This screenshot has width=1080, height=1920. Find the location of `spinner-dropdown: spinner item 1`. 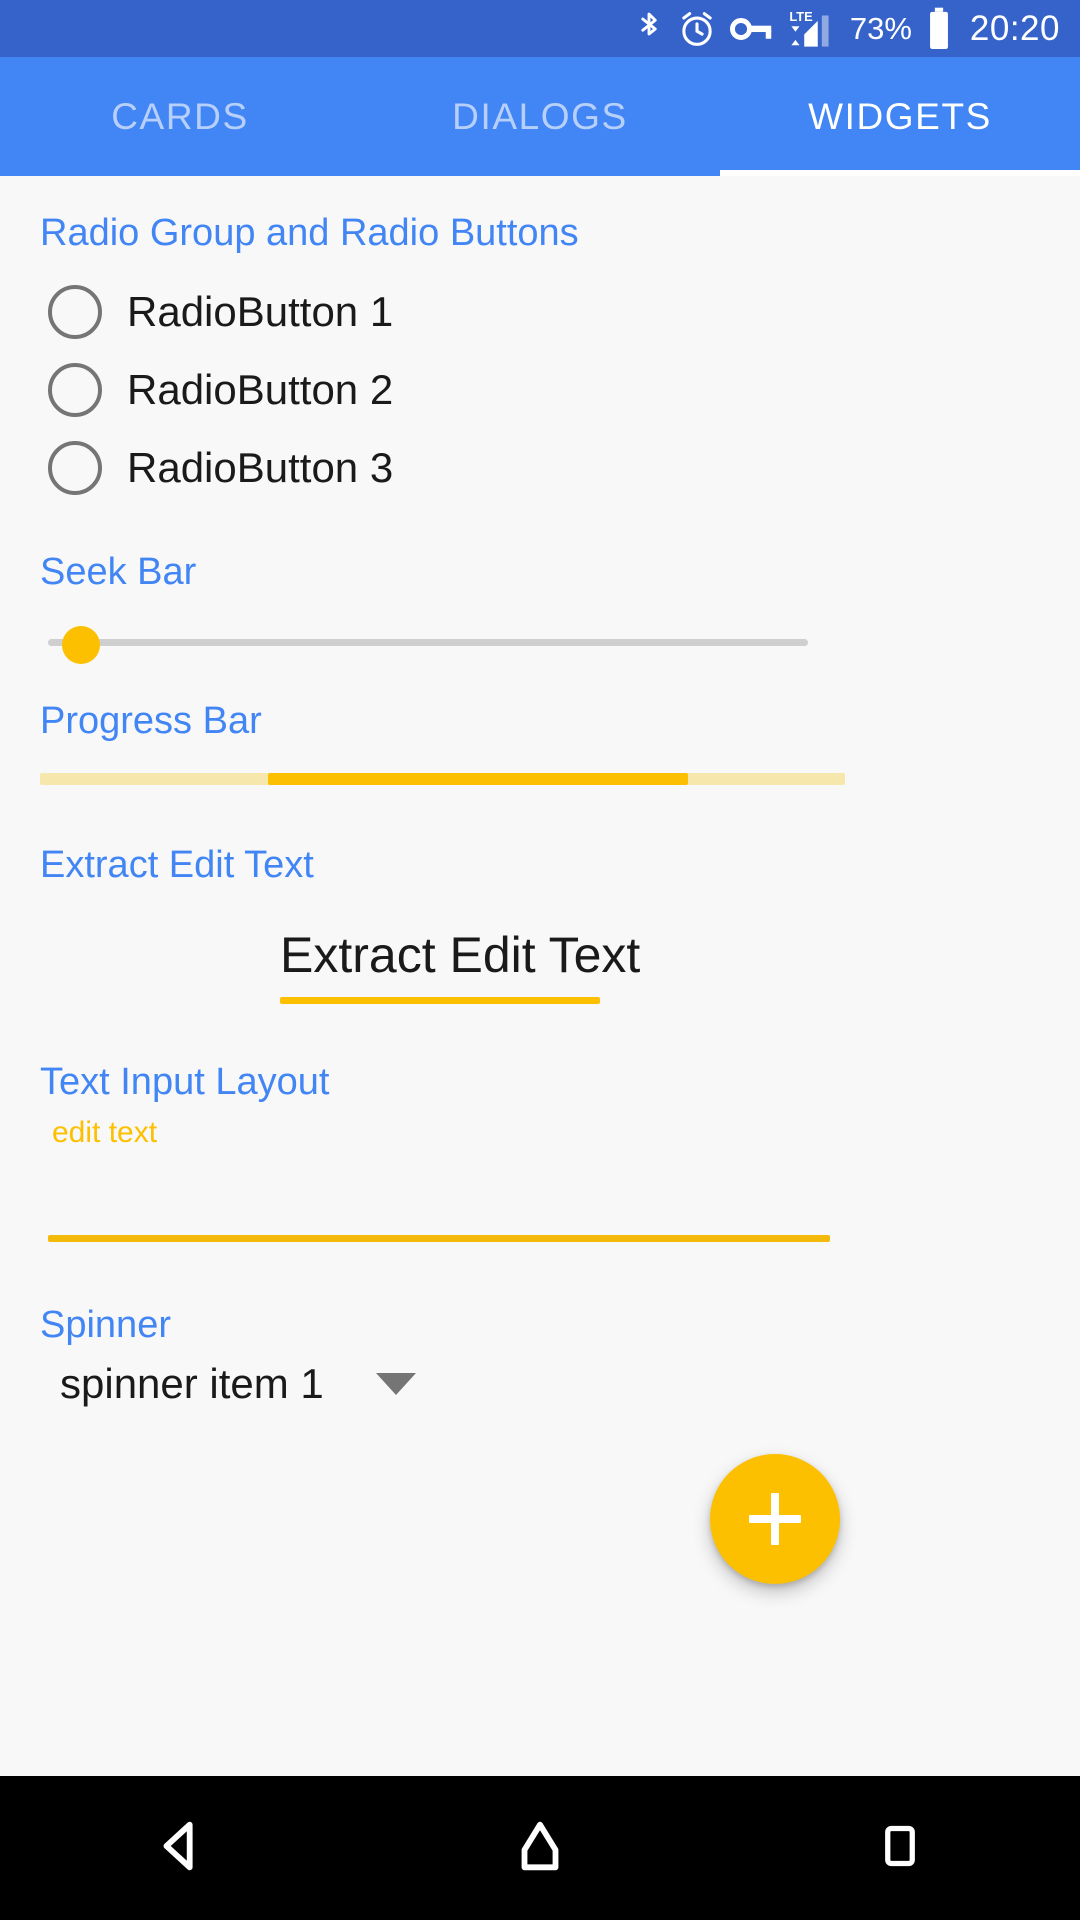

spinner-dropdown: spinner item 1 is located at coordinates (238, 1384).